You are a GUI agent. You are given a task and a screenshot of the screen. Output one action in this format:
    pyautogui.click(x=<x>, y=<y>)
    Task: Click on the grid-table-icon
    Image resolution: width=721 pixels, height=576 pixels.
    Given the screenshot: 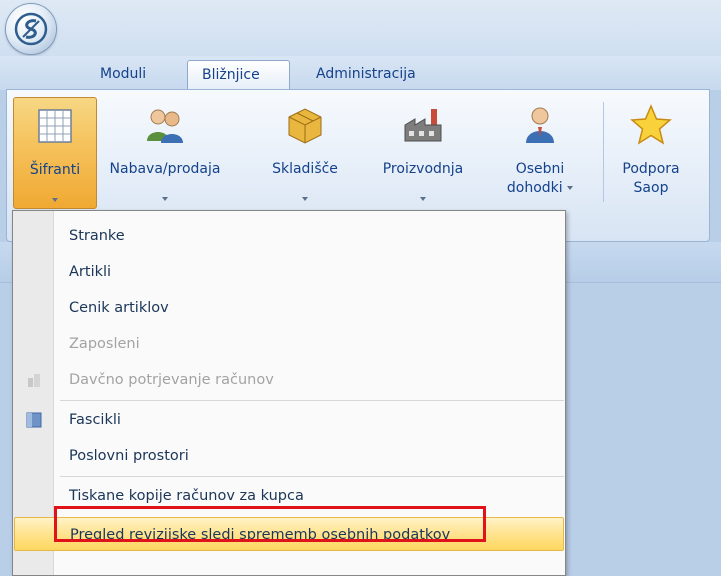 What is the action you would take?
    pyautogui.click(x=55, y=126)
    